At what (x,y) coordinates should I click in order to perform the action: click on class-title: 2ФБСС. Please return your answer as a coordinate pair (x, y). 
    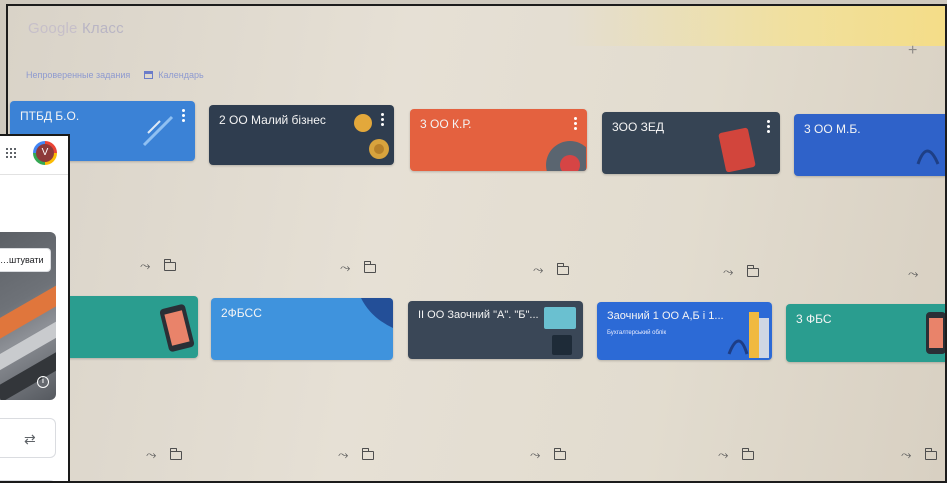
    Looking at the image, I should click on (241, 313).